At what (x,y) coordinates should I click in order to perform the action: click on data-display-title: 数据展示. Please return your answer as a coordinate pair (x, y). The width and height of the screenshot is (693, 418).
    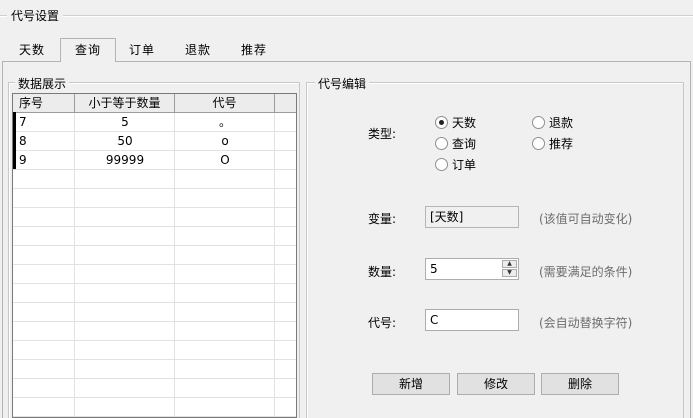
    Looking at the image, I should click on (42, 83).